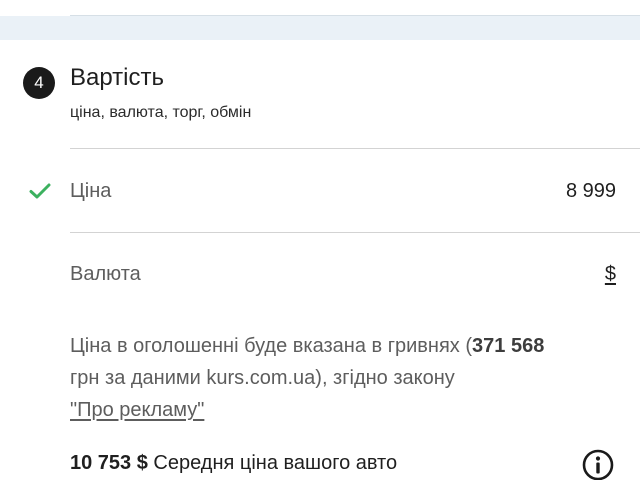  Describe the element at coordinates (508, 346) in the screenshot. I see `note-uah-amount: 371 568` at that location.